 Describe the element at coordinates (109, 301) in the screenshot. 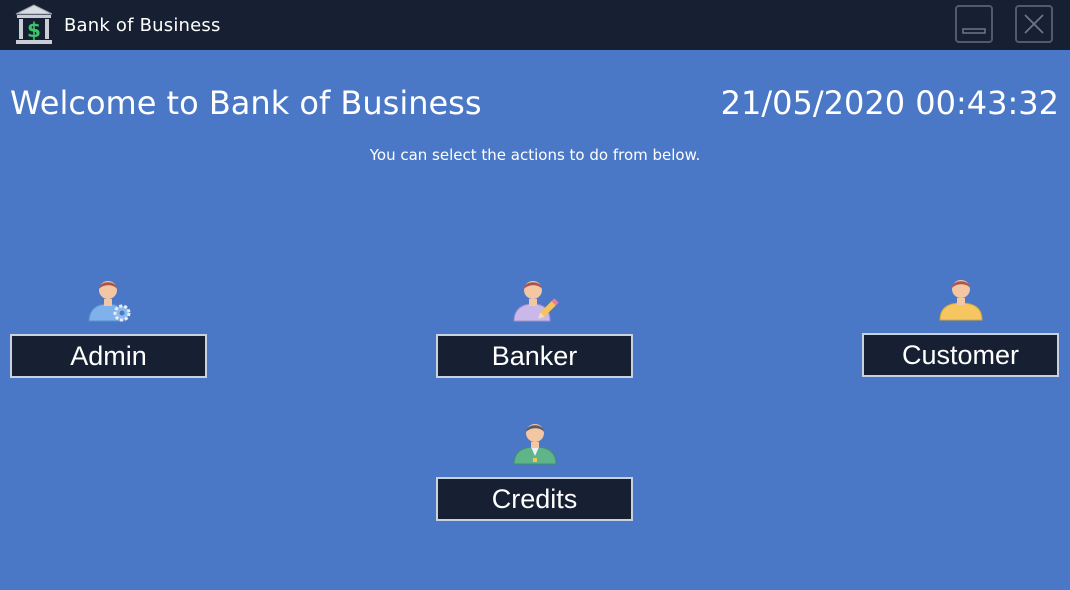

I see `admin-gear-icon` at that location.